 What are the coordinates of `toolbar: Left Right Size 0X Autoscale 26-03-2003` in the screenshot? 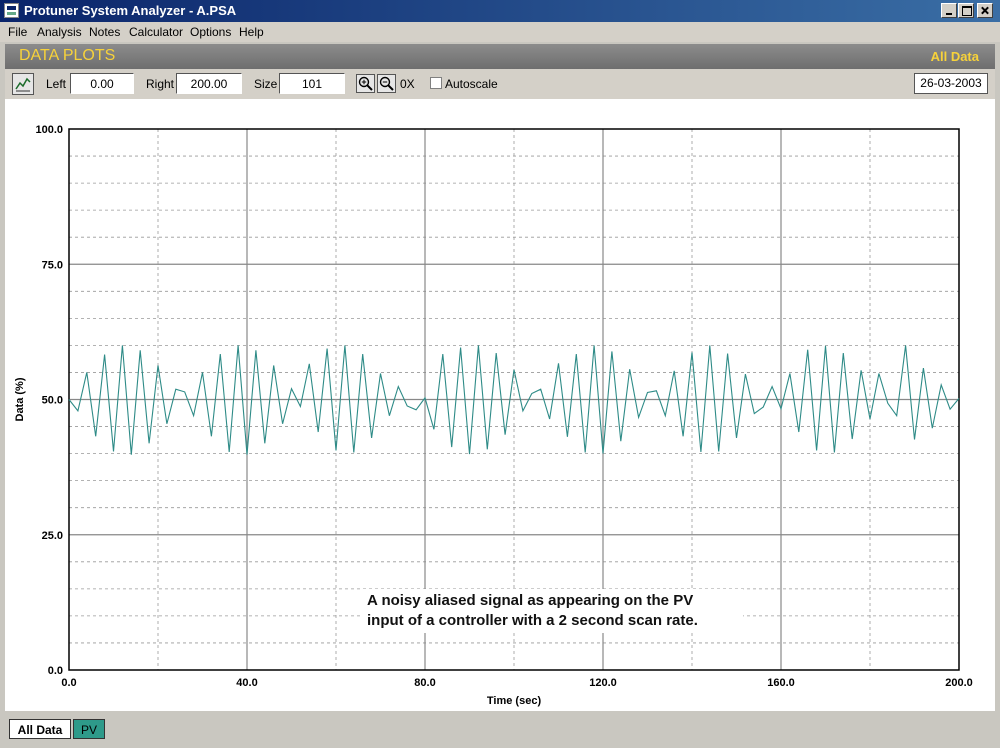 It's located at (500, 84).